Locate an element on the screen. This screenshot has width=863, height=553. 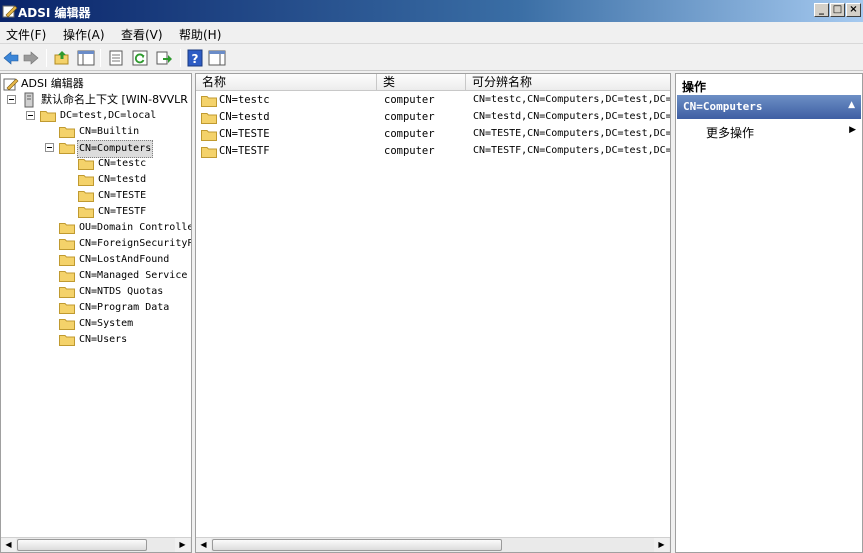
more-actions-item: 更多操作 is located at coordinates (730, 132).